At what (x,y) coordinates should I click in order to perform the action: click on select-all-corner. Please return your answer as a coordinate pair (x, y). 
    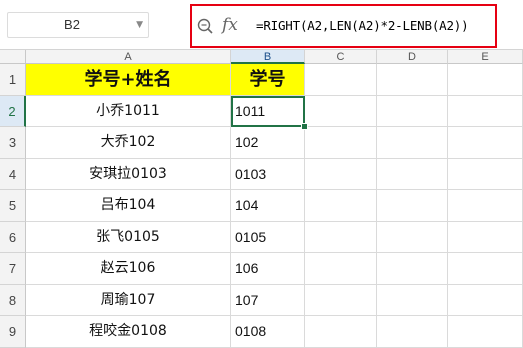
    Looking at the image, I should click on (13, 57).